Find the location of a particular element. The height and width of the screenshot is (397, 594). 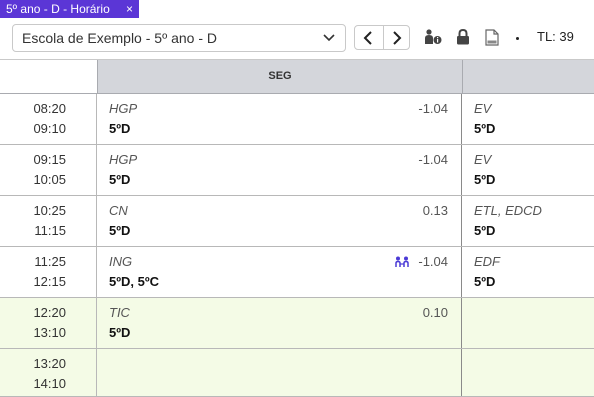

lesson-cell is located at coordinates (279, 372).